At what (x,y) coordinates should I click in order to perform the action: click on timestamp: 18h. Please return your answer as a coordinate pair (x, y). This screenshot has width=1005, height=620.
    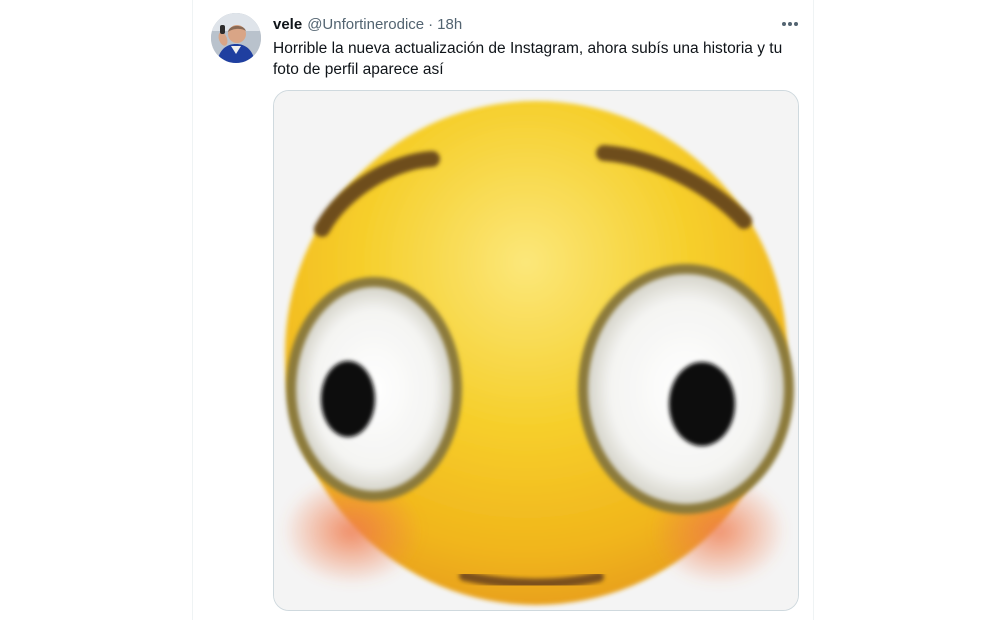
    Looking at the image, I should click on (449, 24).